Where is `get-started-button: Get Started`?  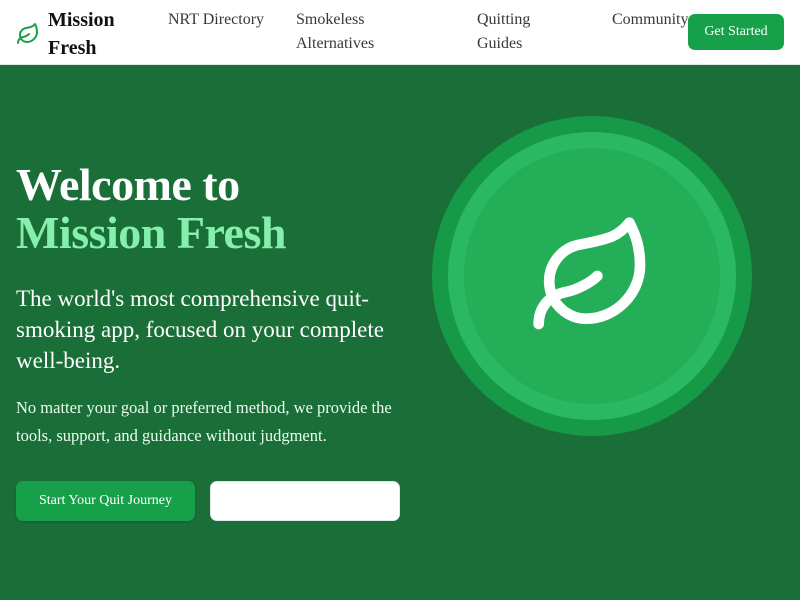
get-started-button: Get Started is located at coordinates (736, 32).